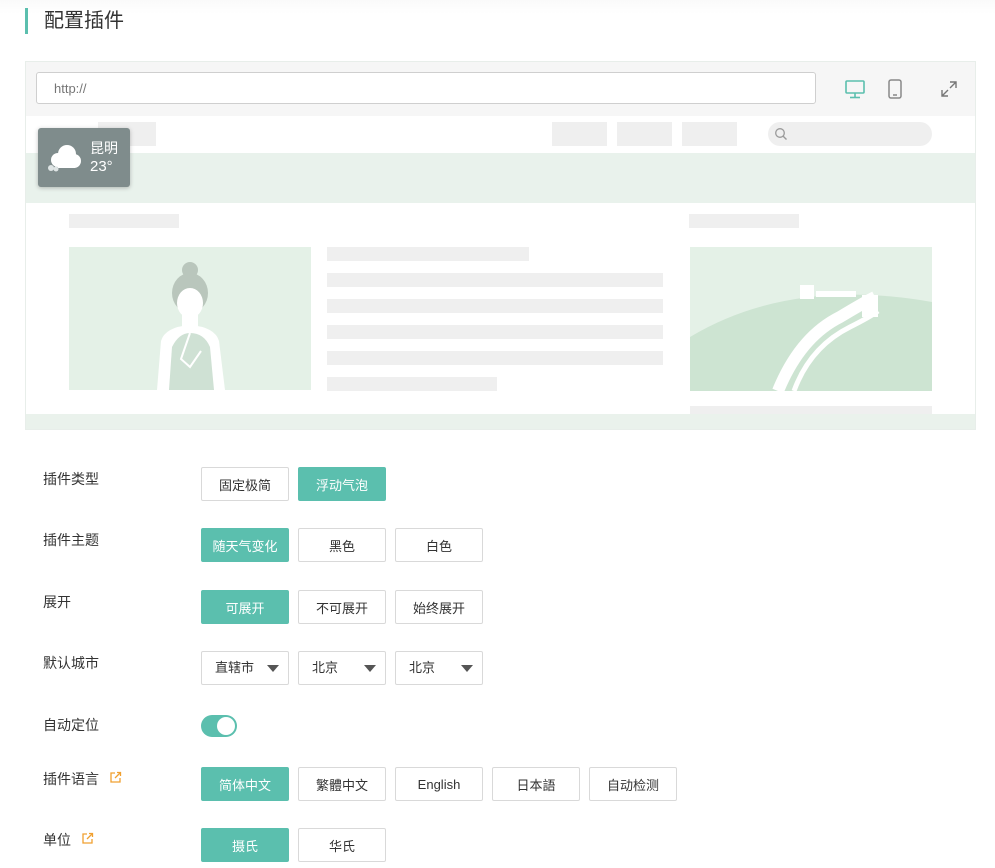  What do you see at coordinates (439, 607) in the screenshot?
I see `expand-always-button: 始终展开` at bounding box center [439, 607].